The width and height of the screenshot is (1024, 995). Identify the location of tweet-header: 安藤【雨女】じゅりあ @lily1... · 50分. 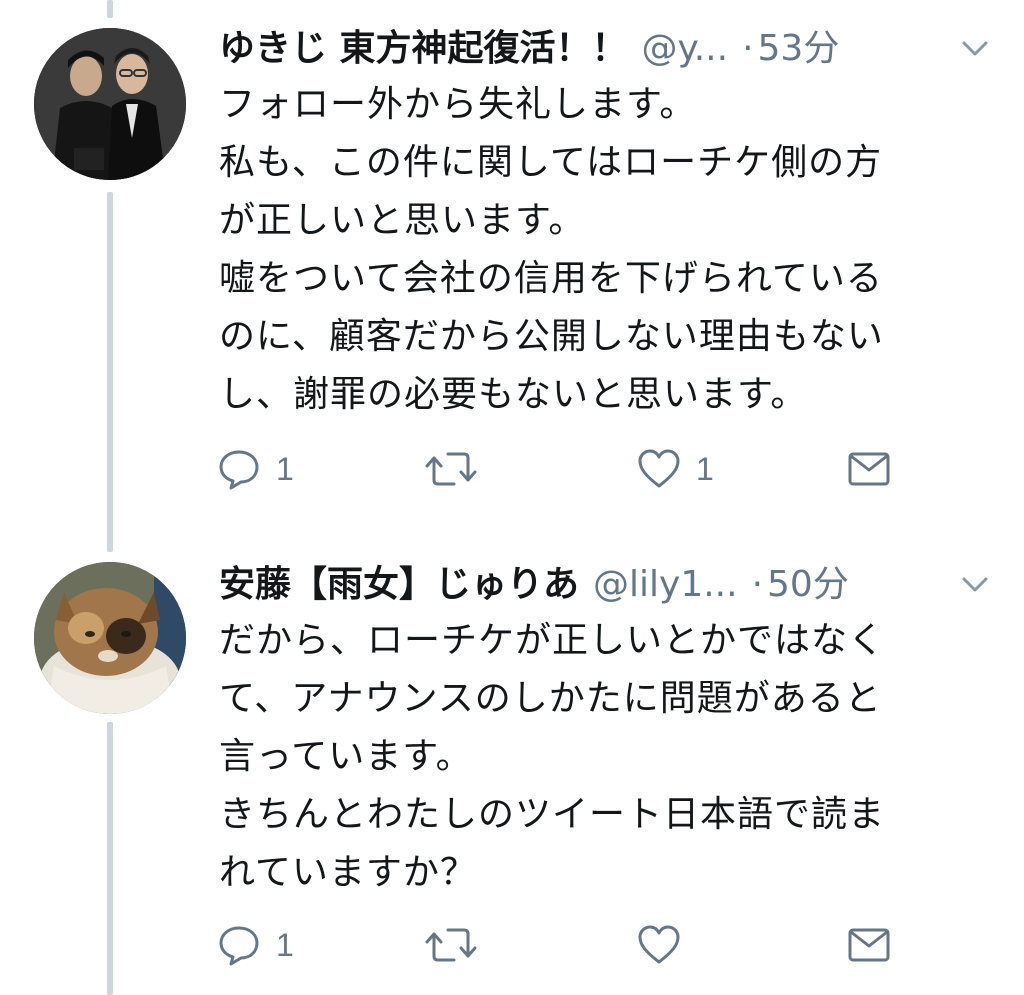
(611, 585).